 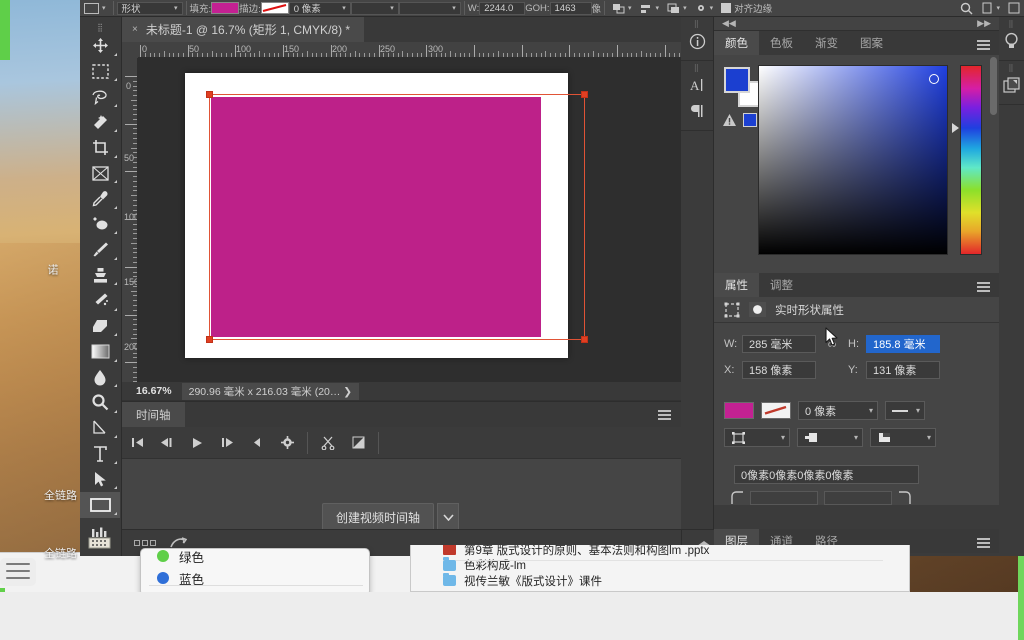 I want to click on create-timeline-dropdown, so click(x=448, y=517).